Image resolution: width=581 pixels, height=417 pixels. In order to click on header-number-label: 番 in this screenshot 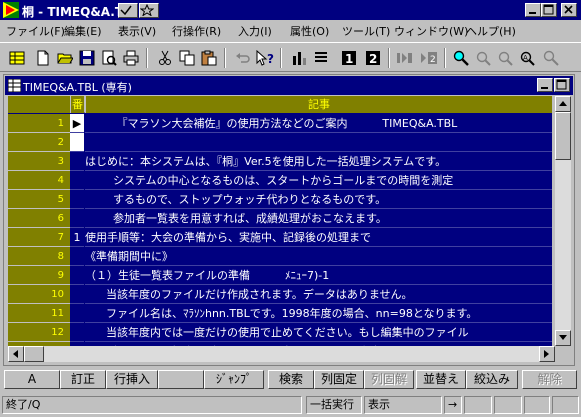, I will do `click(77, 104)`.